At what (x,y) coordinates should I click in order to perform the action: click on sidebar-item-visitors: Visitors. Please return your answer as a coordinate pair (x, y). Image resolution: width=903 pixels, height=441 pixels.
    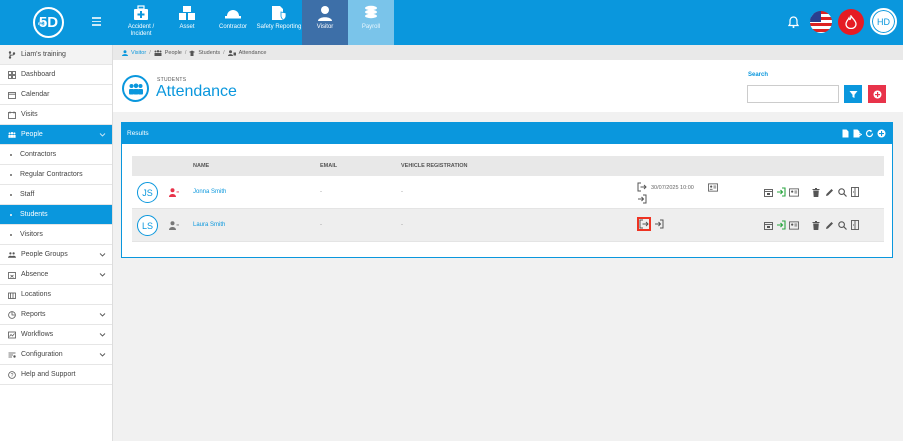
    Looking at the image, I should click on (56, 235).